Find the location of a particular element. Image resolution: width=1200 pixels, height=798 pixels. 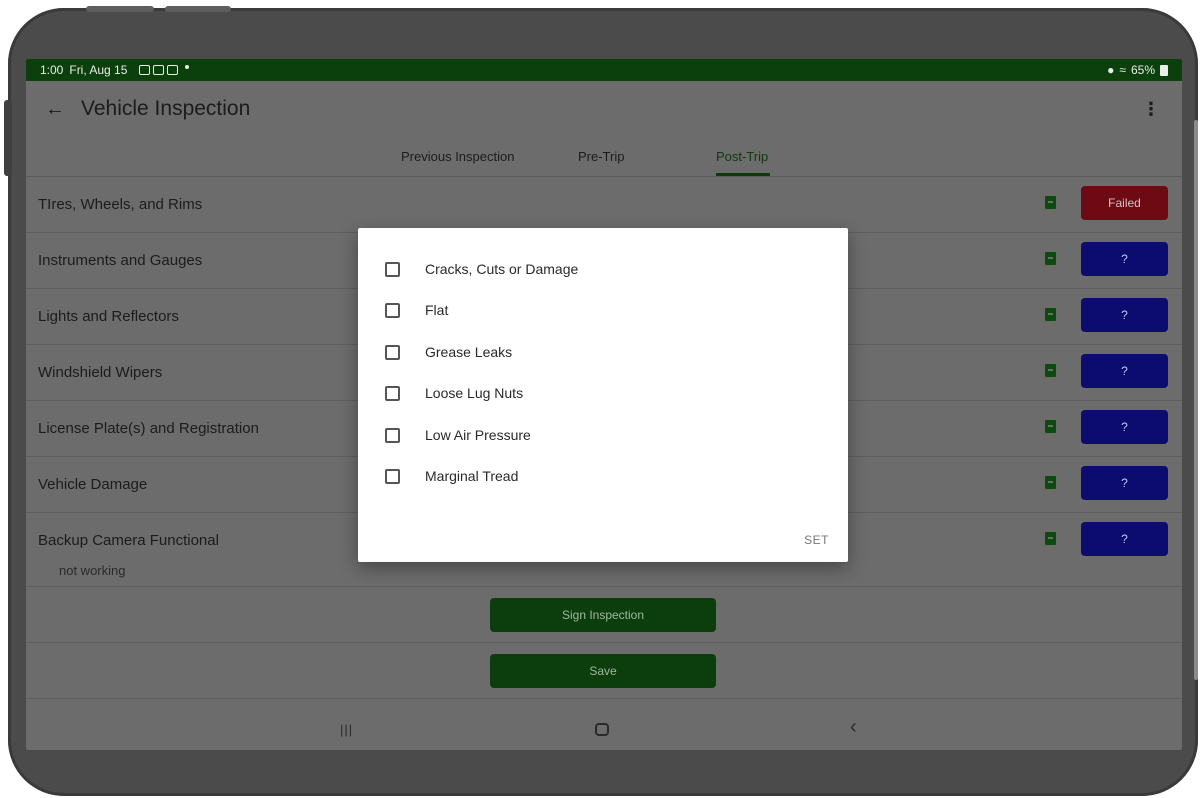

tab-bar: Previous Inspection Pre-Trip Post-Trip is located at coordinates (604, 157).